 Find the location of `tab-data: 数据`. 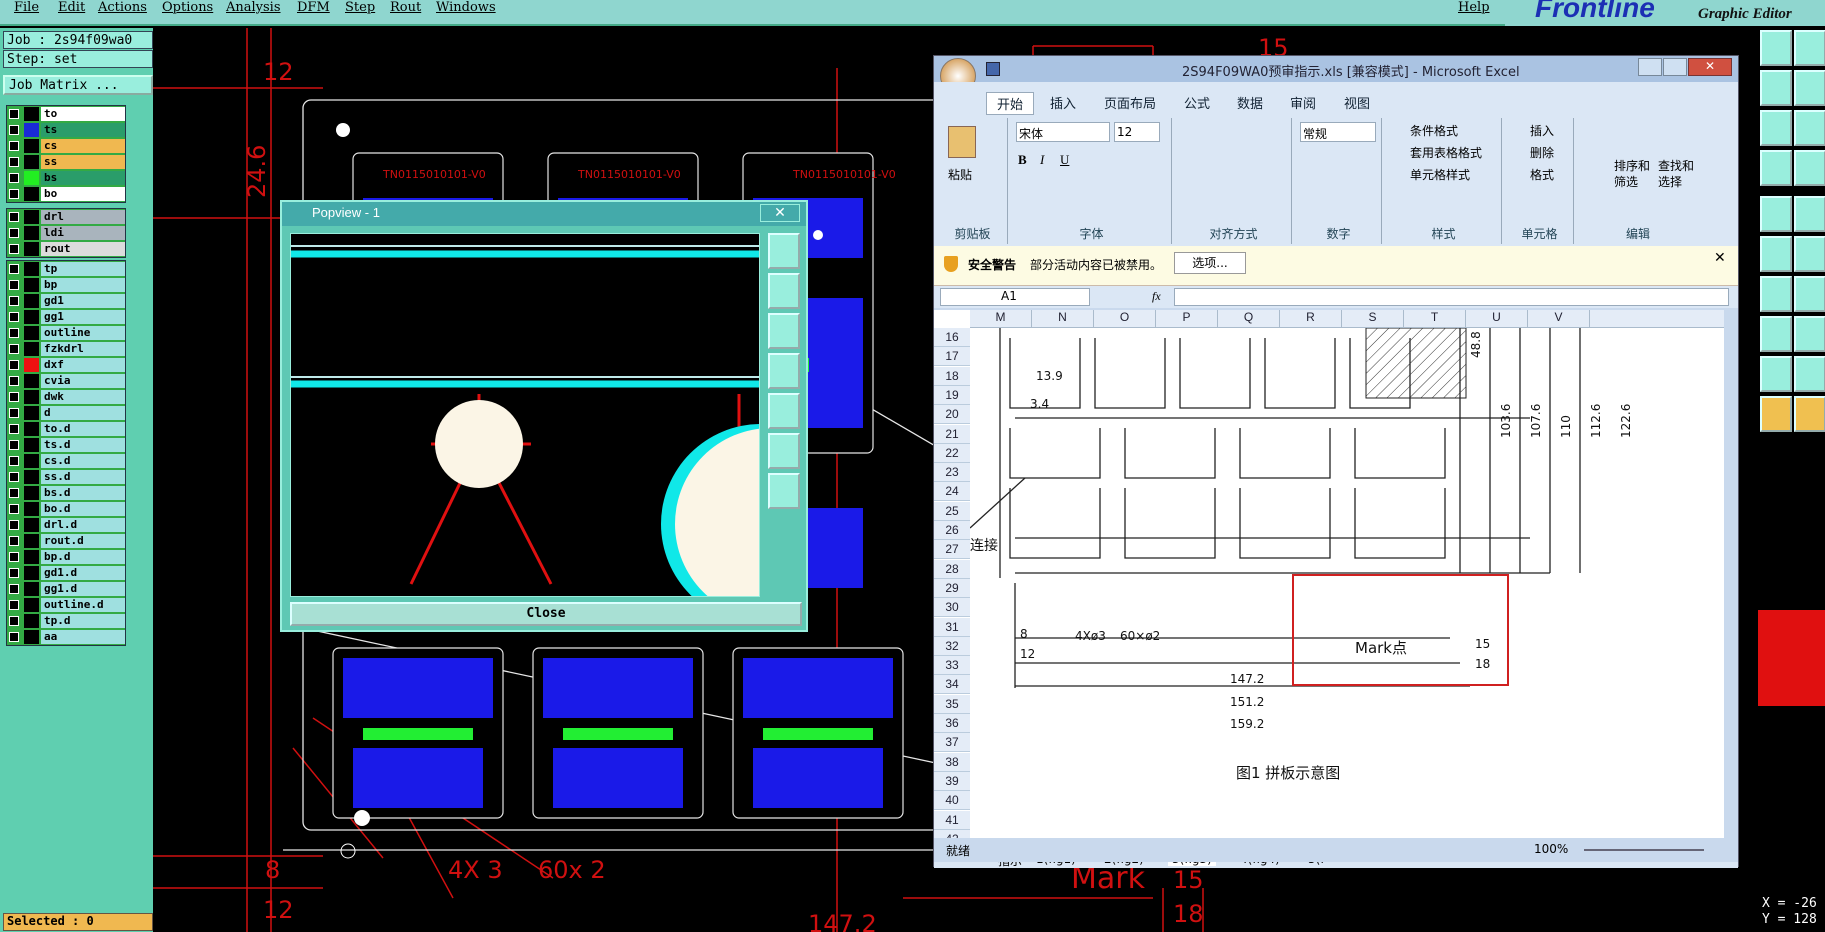

tab-data: 数据 is located at coordinates (1250, 102).